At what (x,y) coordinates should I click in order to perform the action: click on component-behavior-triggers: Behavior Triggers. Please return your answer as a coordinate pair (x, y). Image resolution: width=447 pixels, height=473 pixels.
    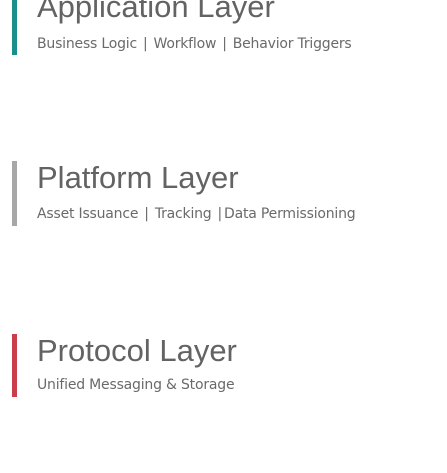
    Looking at the image, I should click on (292, 44).